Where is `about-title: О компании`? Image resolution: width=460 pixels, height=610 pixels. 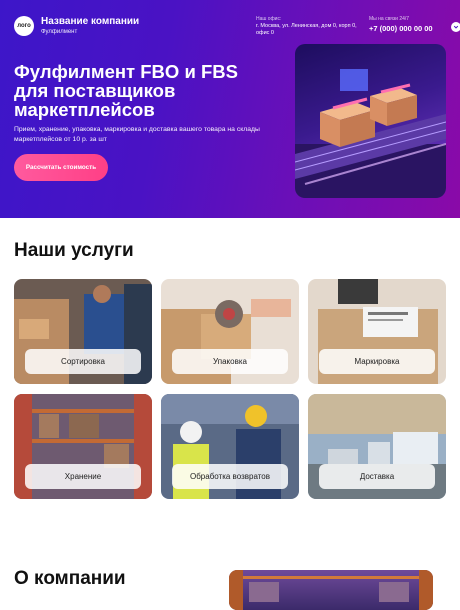 about-title: О компании is located at coordinates (70, 578).